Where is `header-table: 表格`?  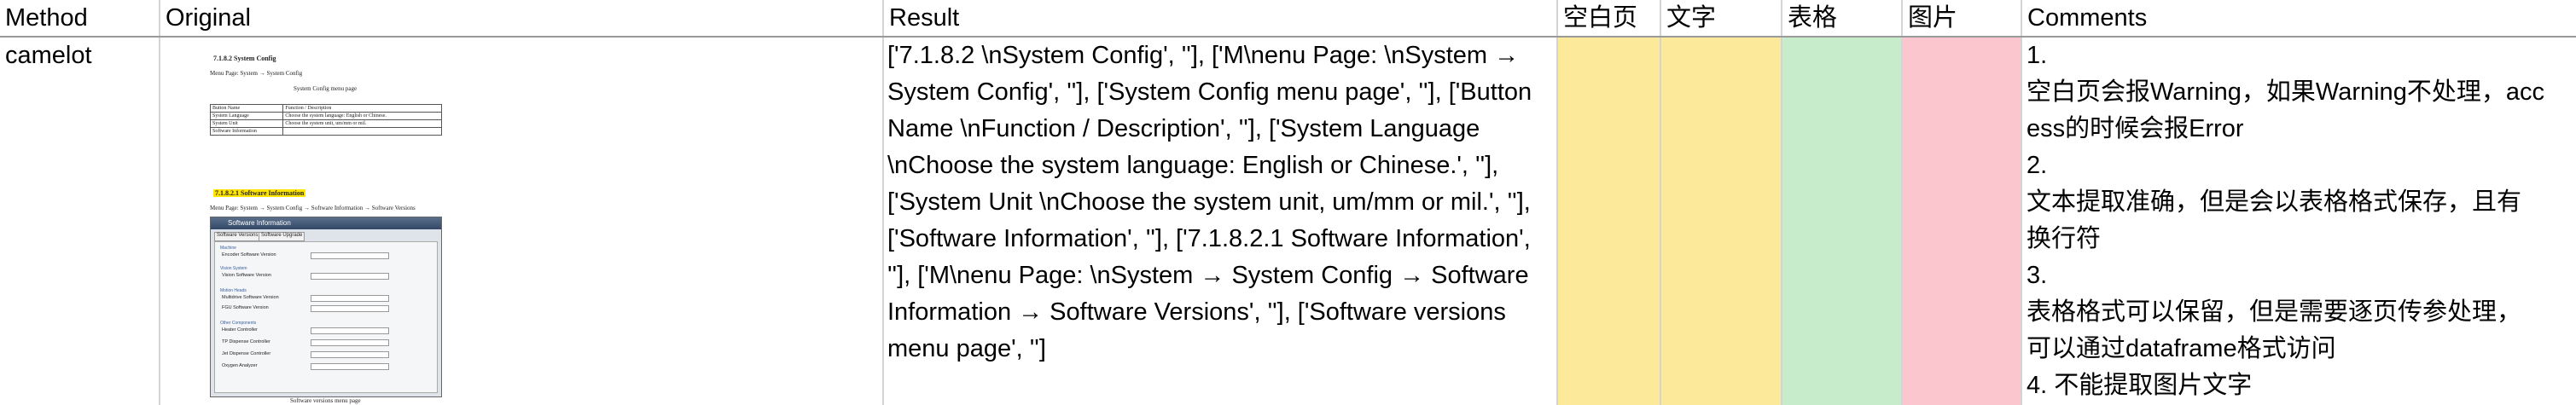
header-table: 表格 is located at coordinates (1812, 18).